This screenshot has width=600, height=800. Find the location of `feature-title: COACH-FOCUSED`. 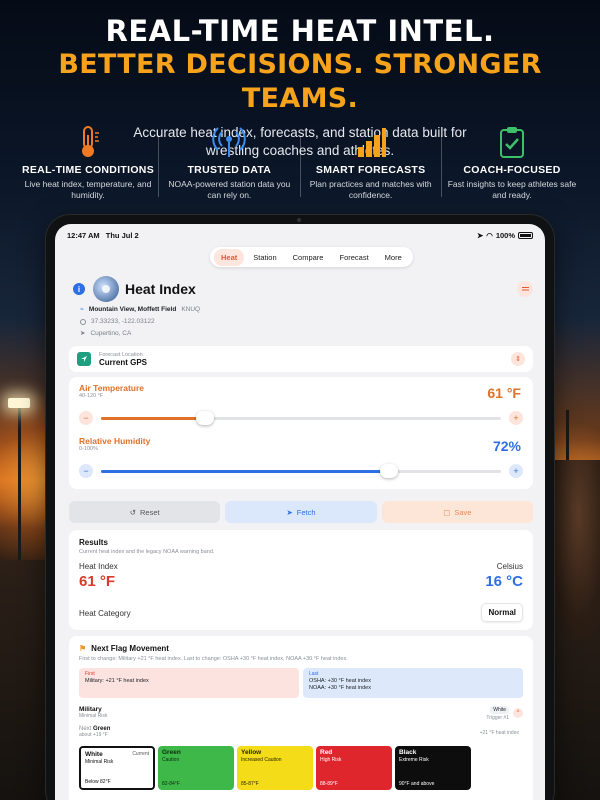

feature-title: COACH-FOCUSED is located at coordinates (512, 170).